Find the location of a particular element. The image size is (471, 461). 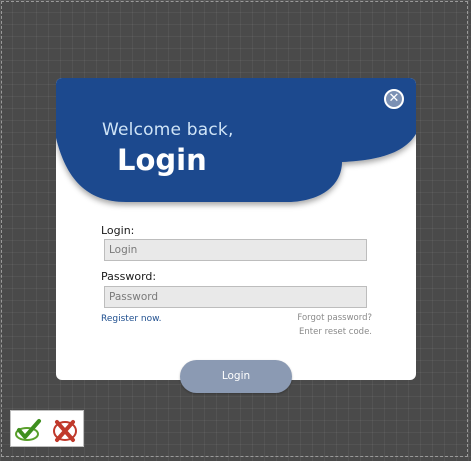

password-input is located at coordinates (235, 297).